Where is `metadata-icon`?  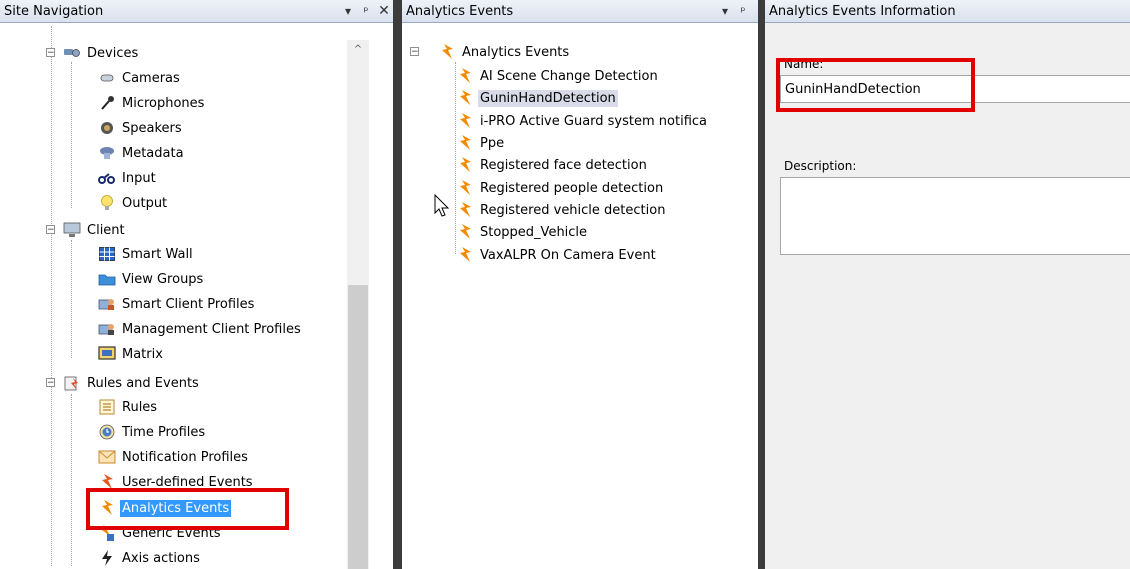
metadata-icon is located at coordinates (107, 153).